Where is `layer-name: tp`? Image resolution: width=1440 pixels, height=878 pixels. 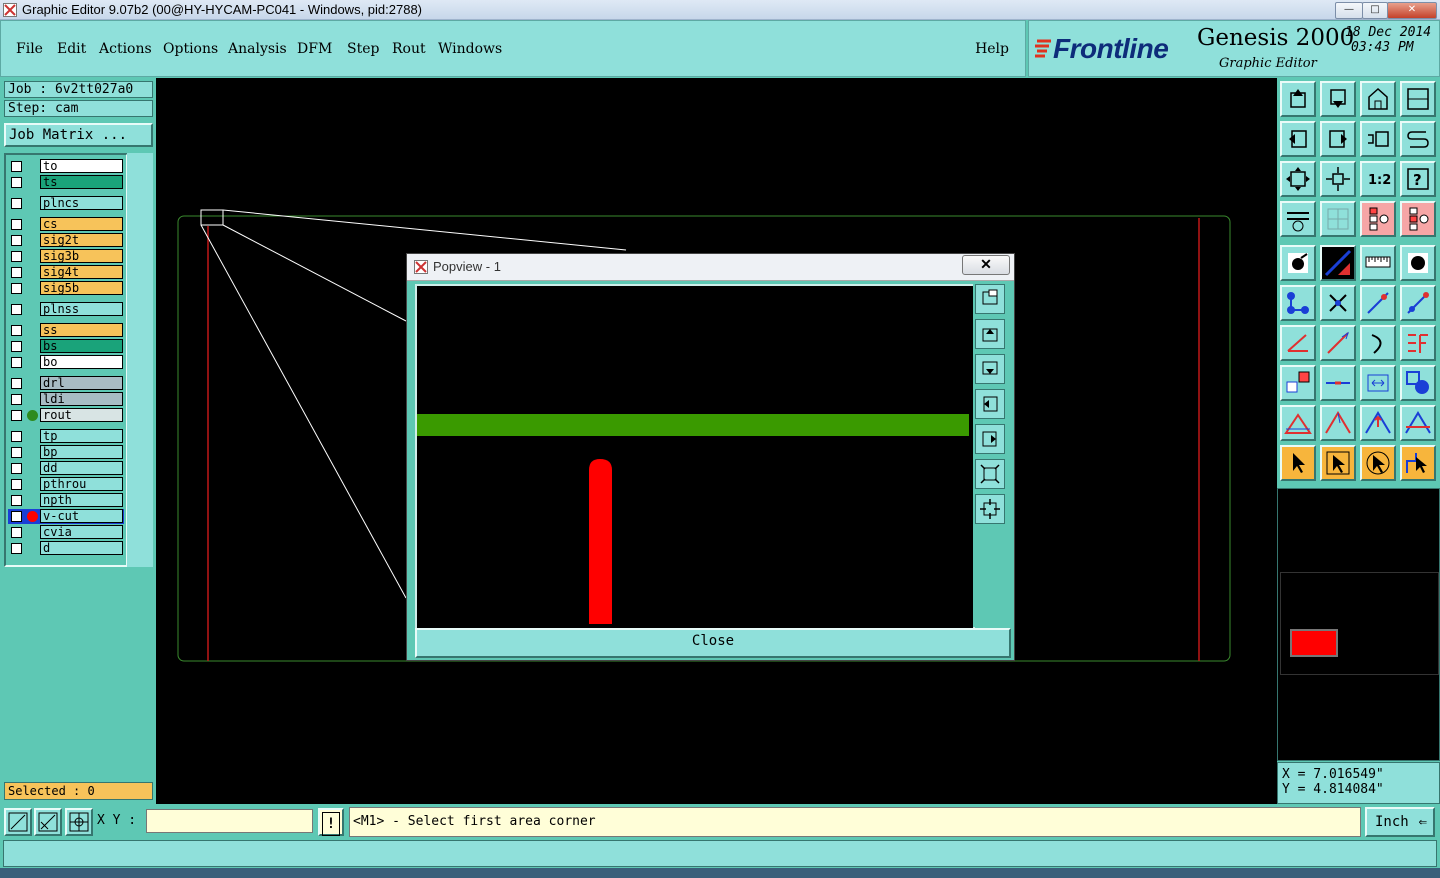 layer-name: tp is located at coordinates (81, 436).